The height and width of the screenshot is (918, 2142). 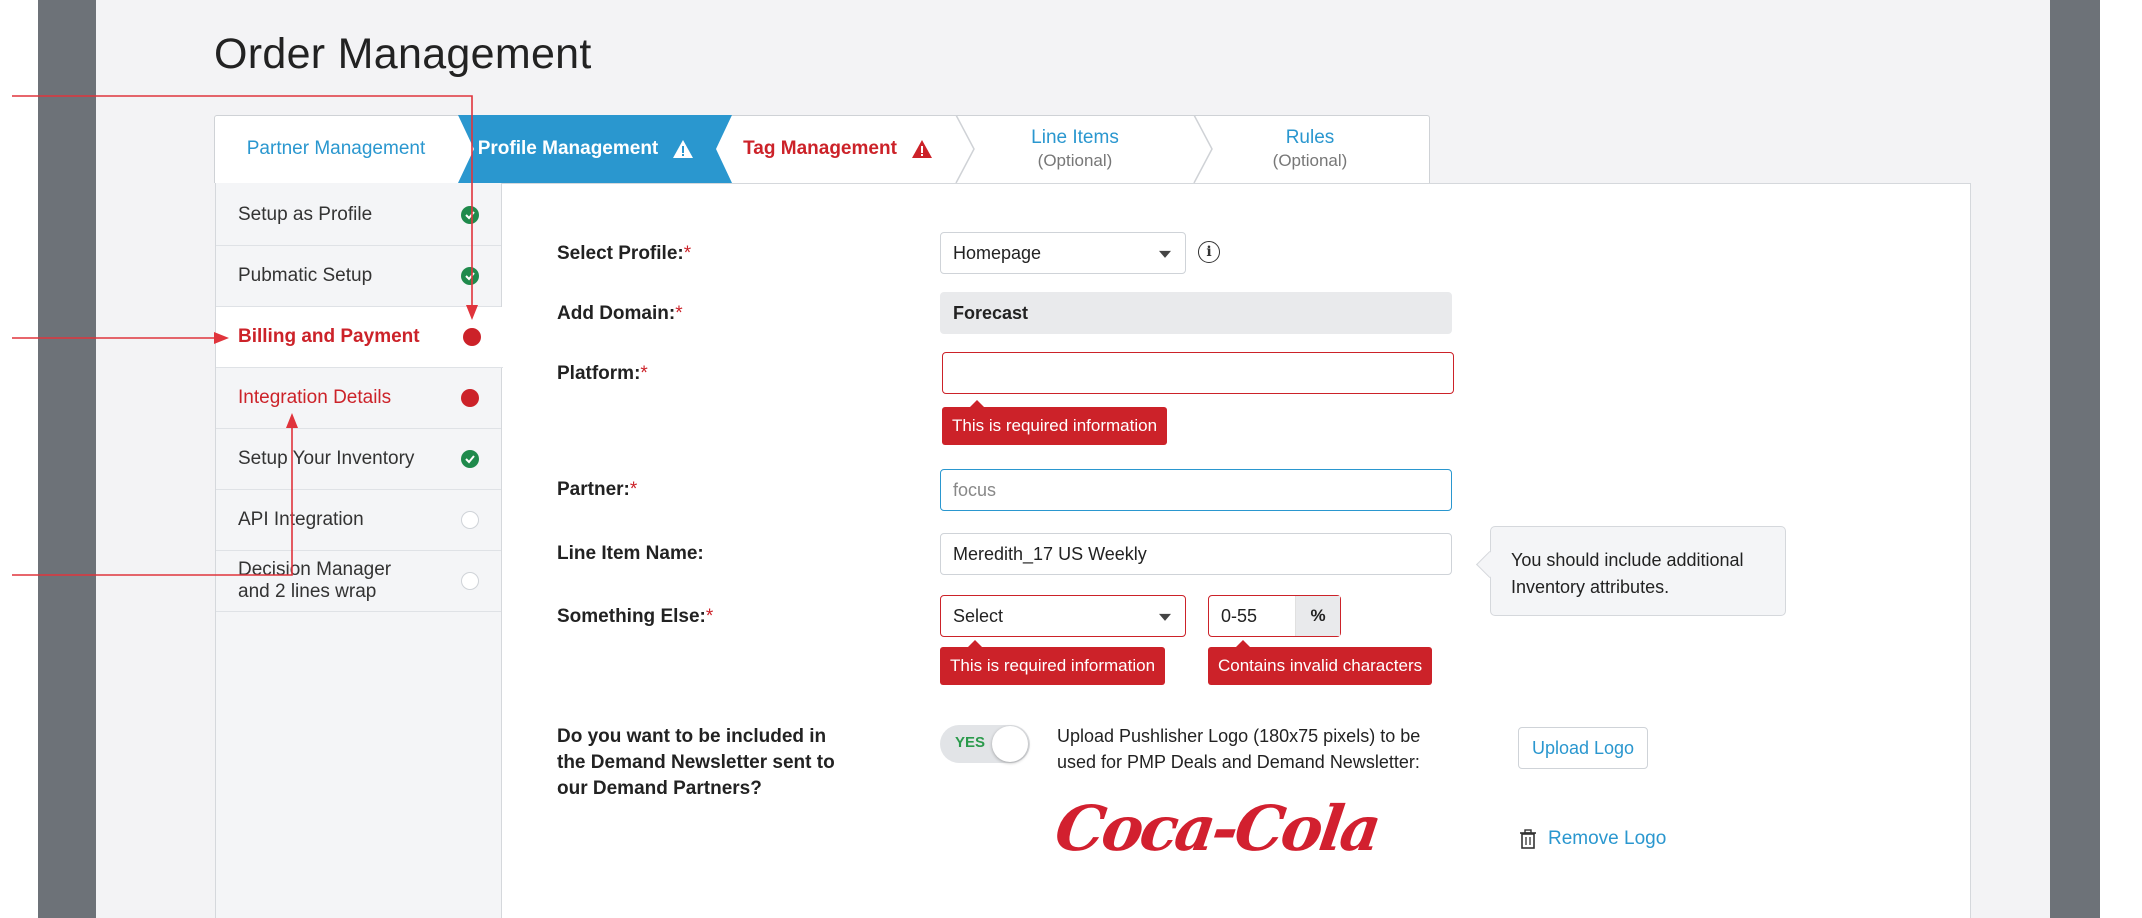 I want to click on select-profile-label: Select Profile:*, so click(x=624, y=253).